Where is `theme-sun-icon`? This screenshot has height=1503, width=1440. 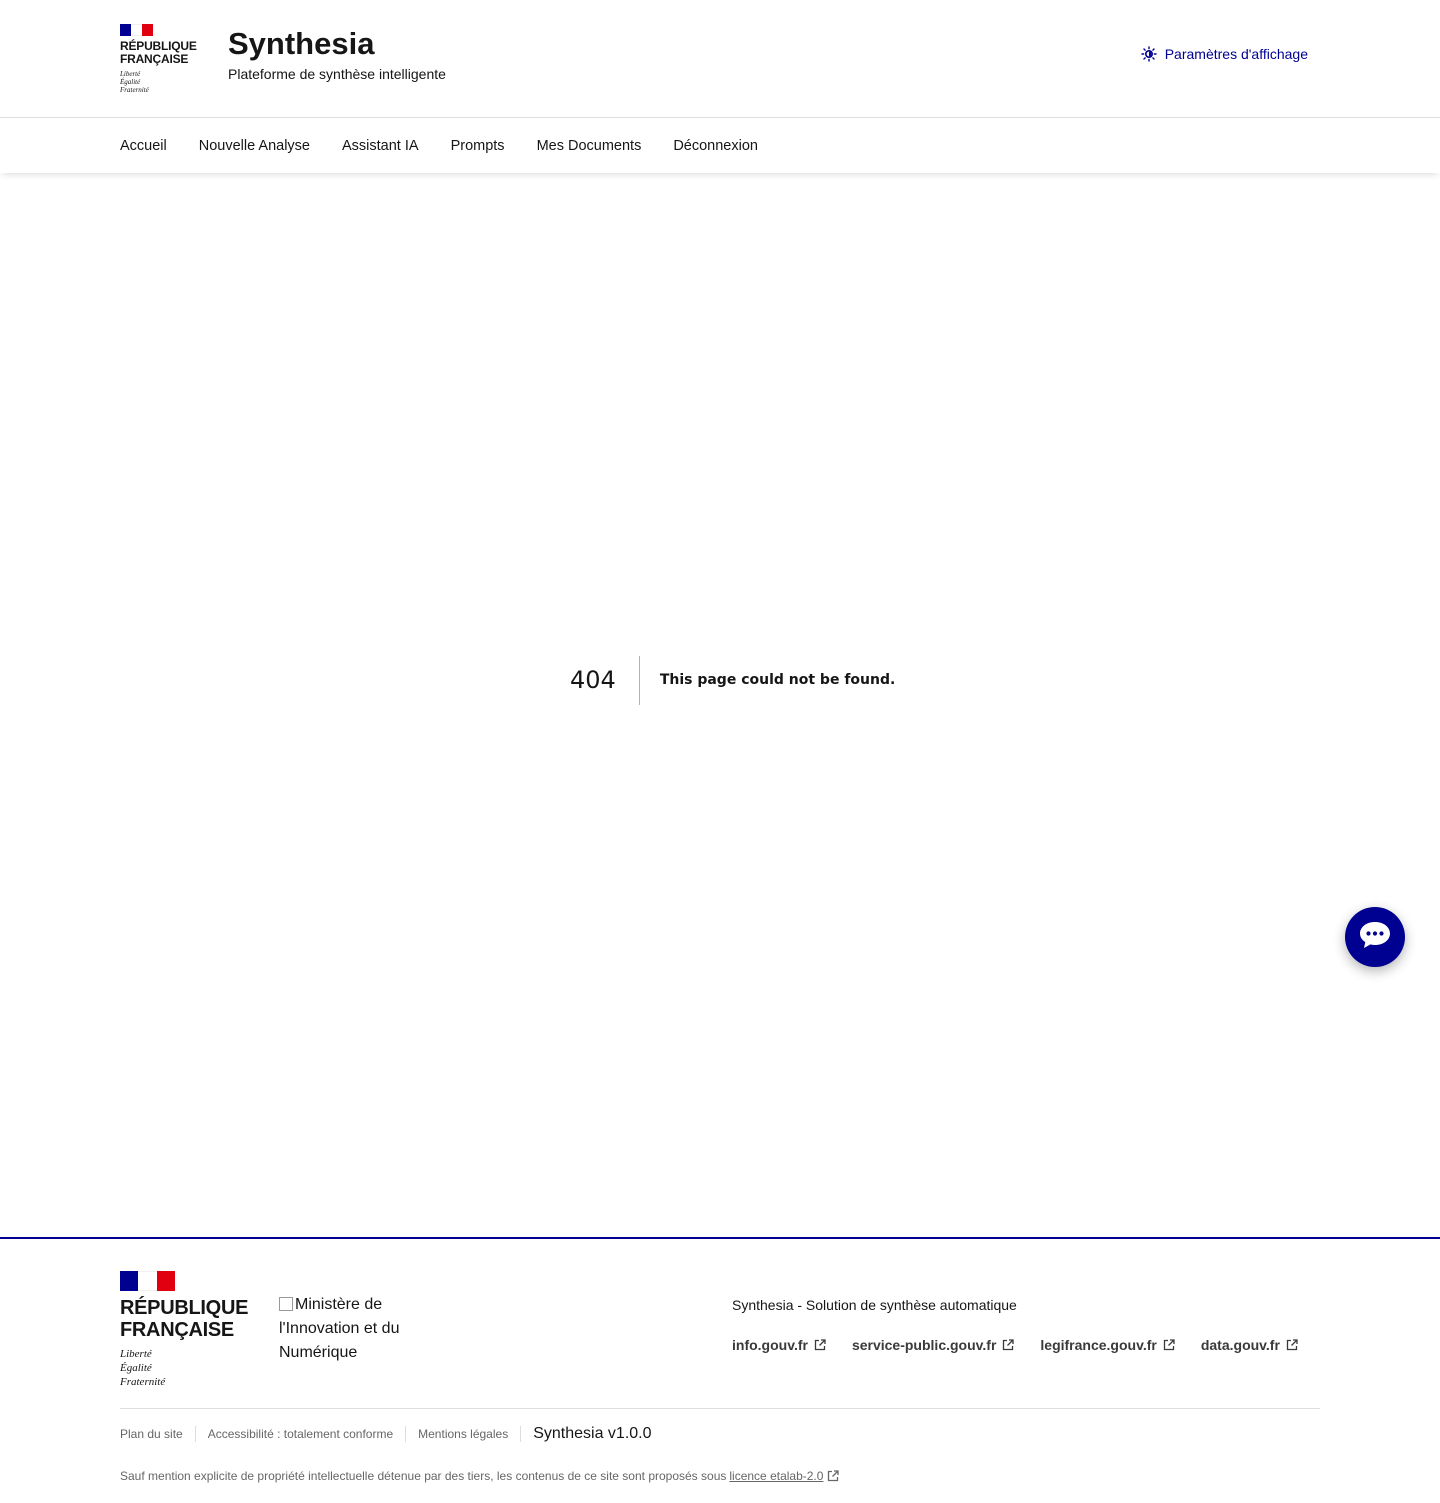 theme-sun-icon is located at coordinates (1149, 54).